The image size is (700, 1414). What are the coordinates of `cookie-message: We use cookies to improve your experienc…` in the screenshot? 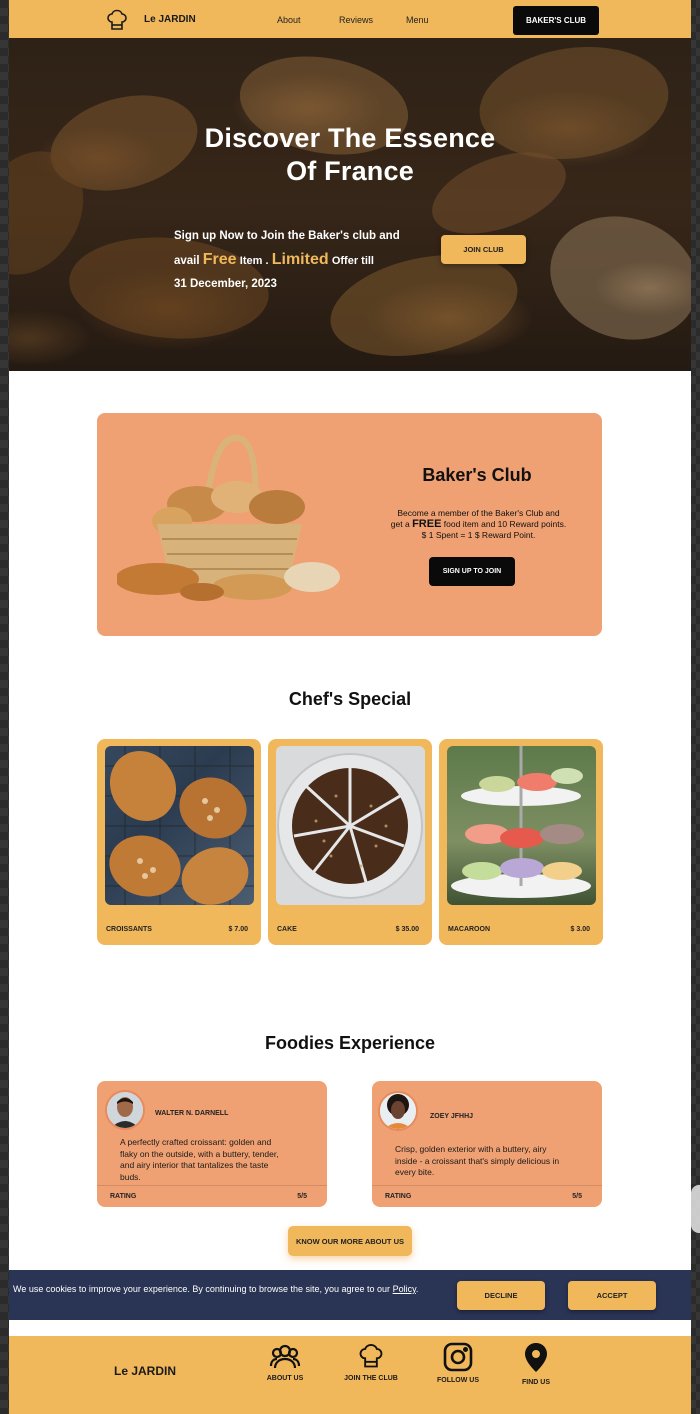 It's located at (216, 1289).